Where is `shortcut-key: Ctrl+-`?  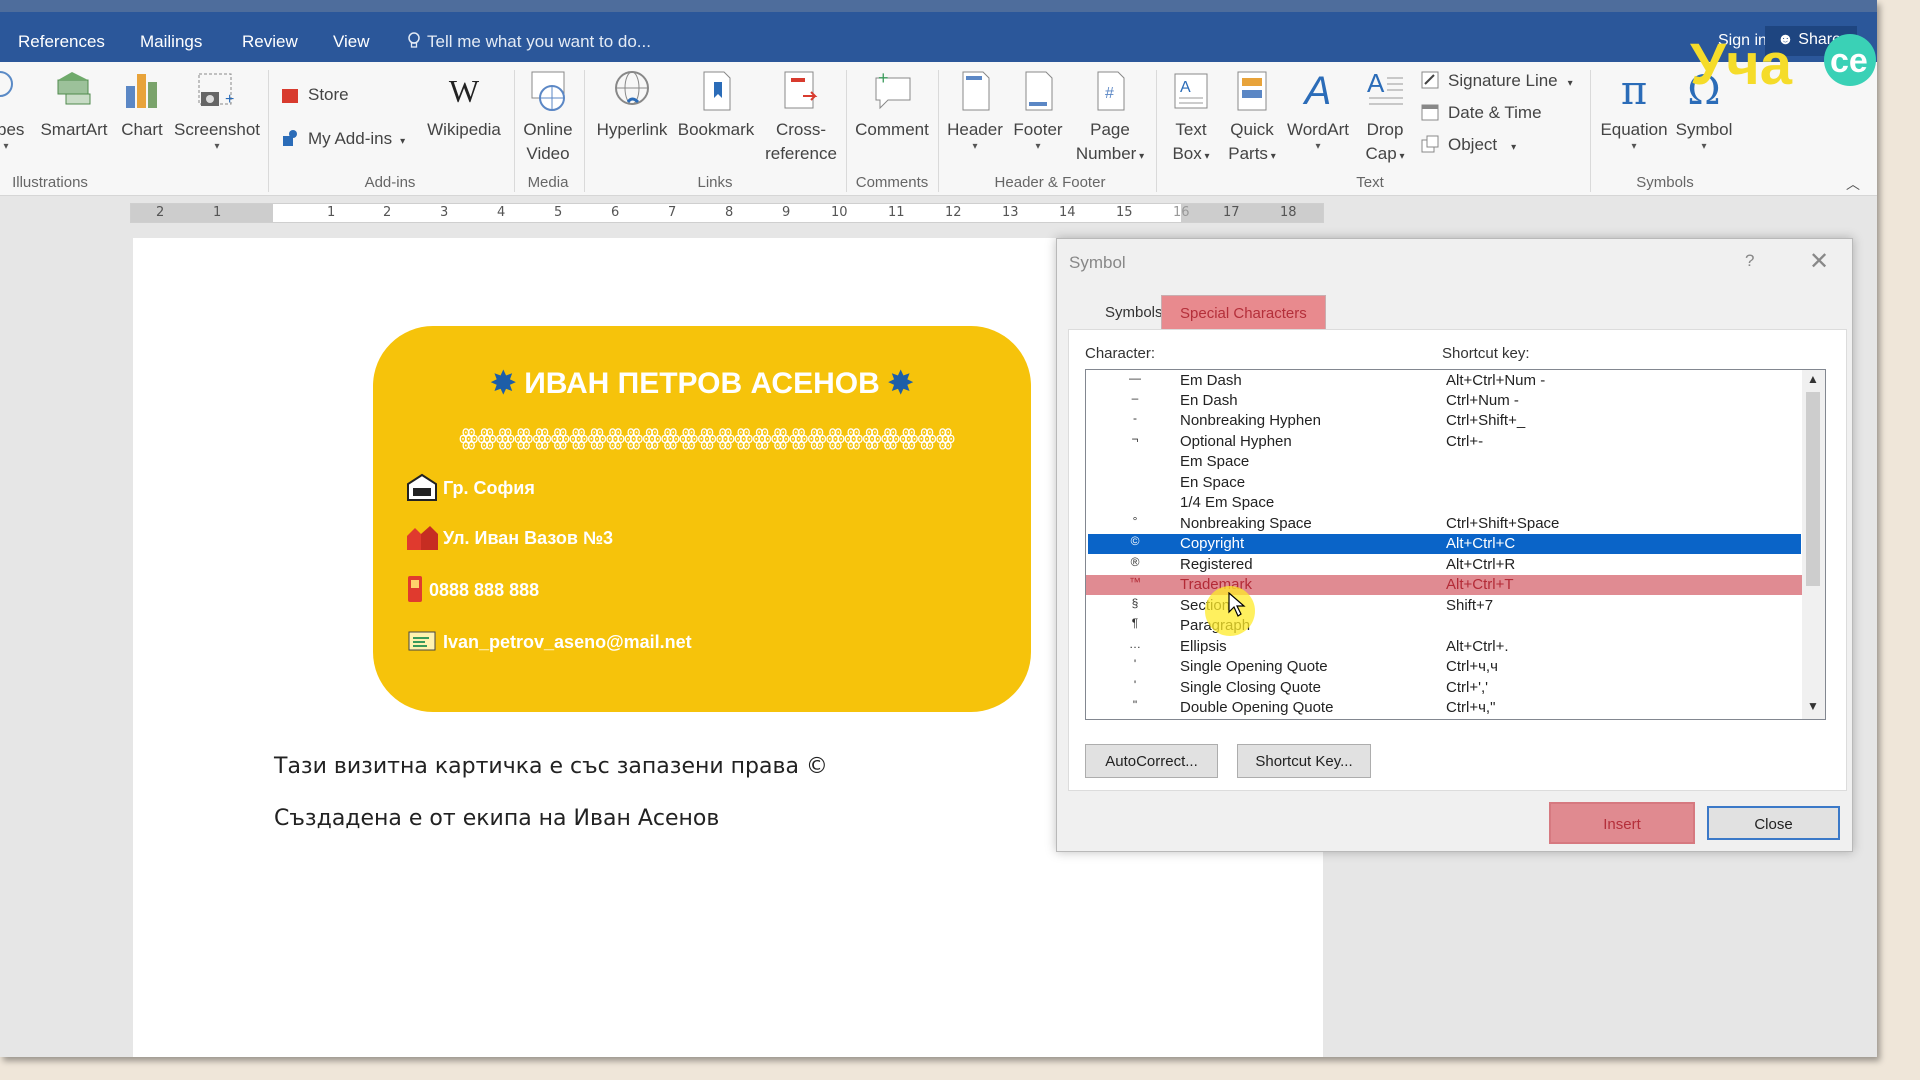
shortcut-key: Ctrl+- is located at coordinates (1465, 441).